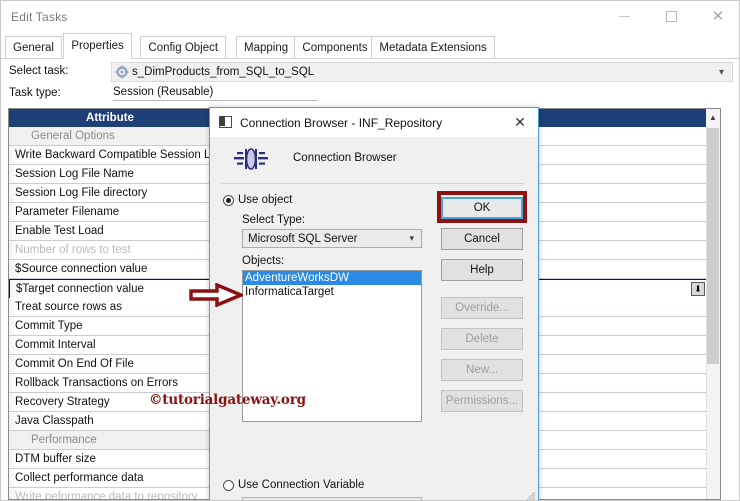  Describe the element at coordinates (370, 17) in the screenshot. I see `title-bar: Edit Tasks ✕` at that location.